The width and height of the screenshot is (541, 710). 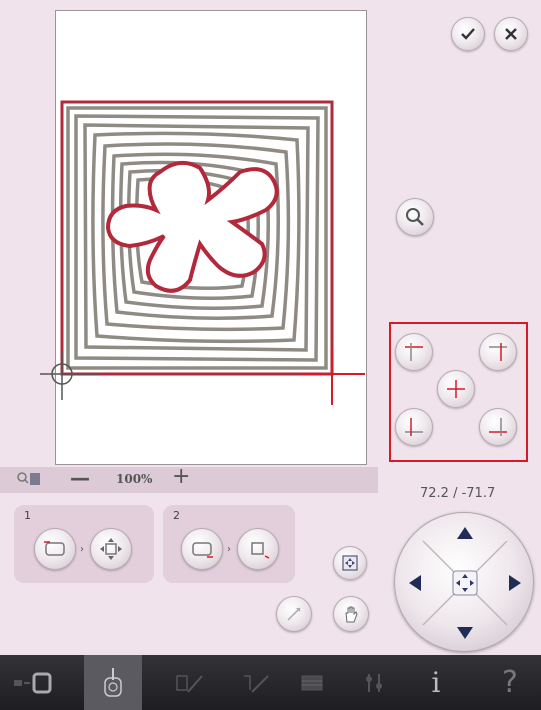 What do you see at coordinates (458, 493) in the screenshot?
I see `position-readout: 72.2 / -71.7` at bounding box center [458, 493].